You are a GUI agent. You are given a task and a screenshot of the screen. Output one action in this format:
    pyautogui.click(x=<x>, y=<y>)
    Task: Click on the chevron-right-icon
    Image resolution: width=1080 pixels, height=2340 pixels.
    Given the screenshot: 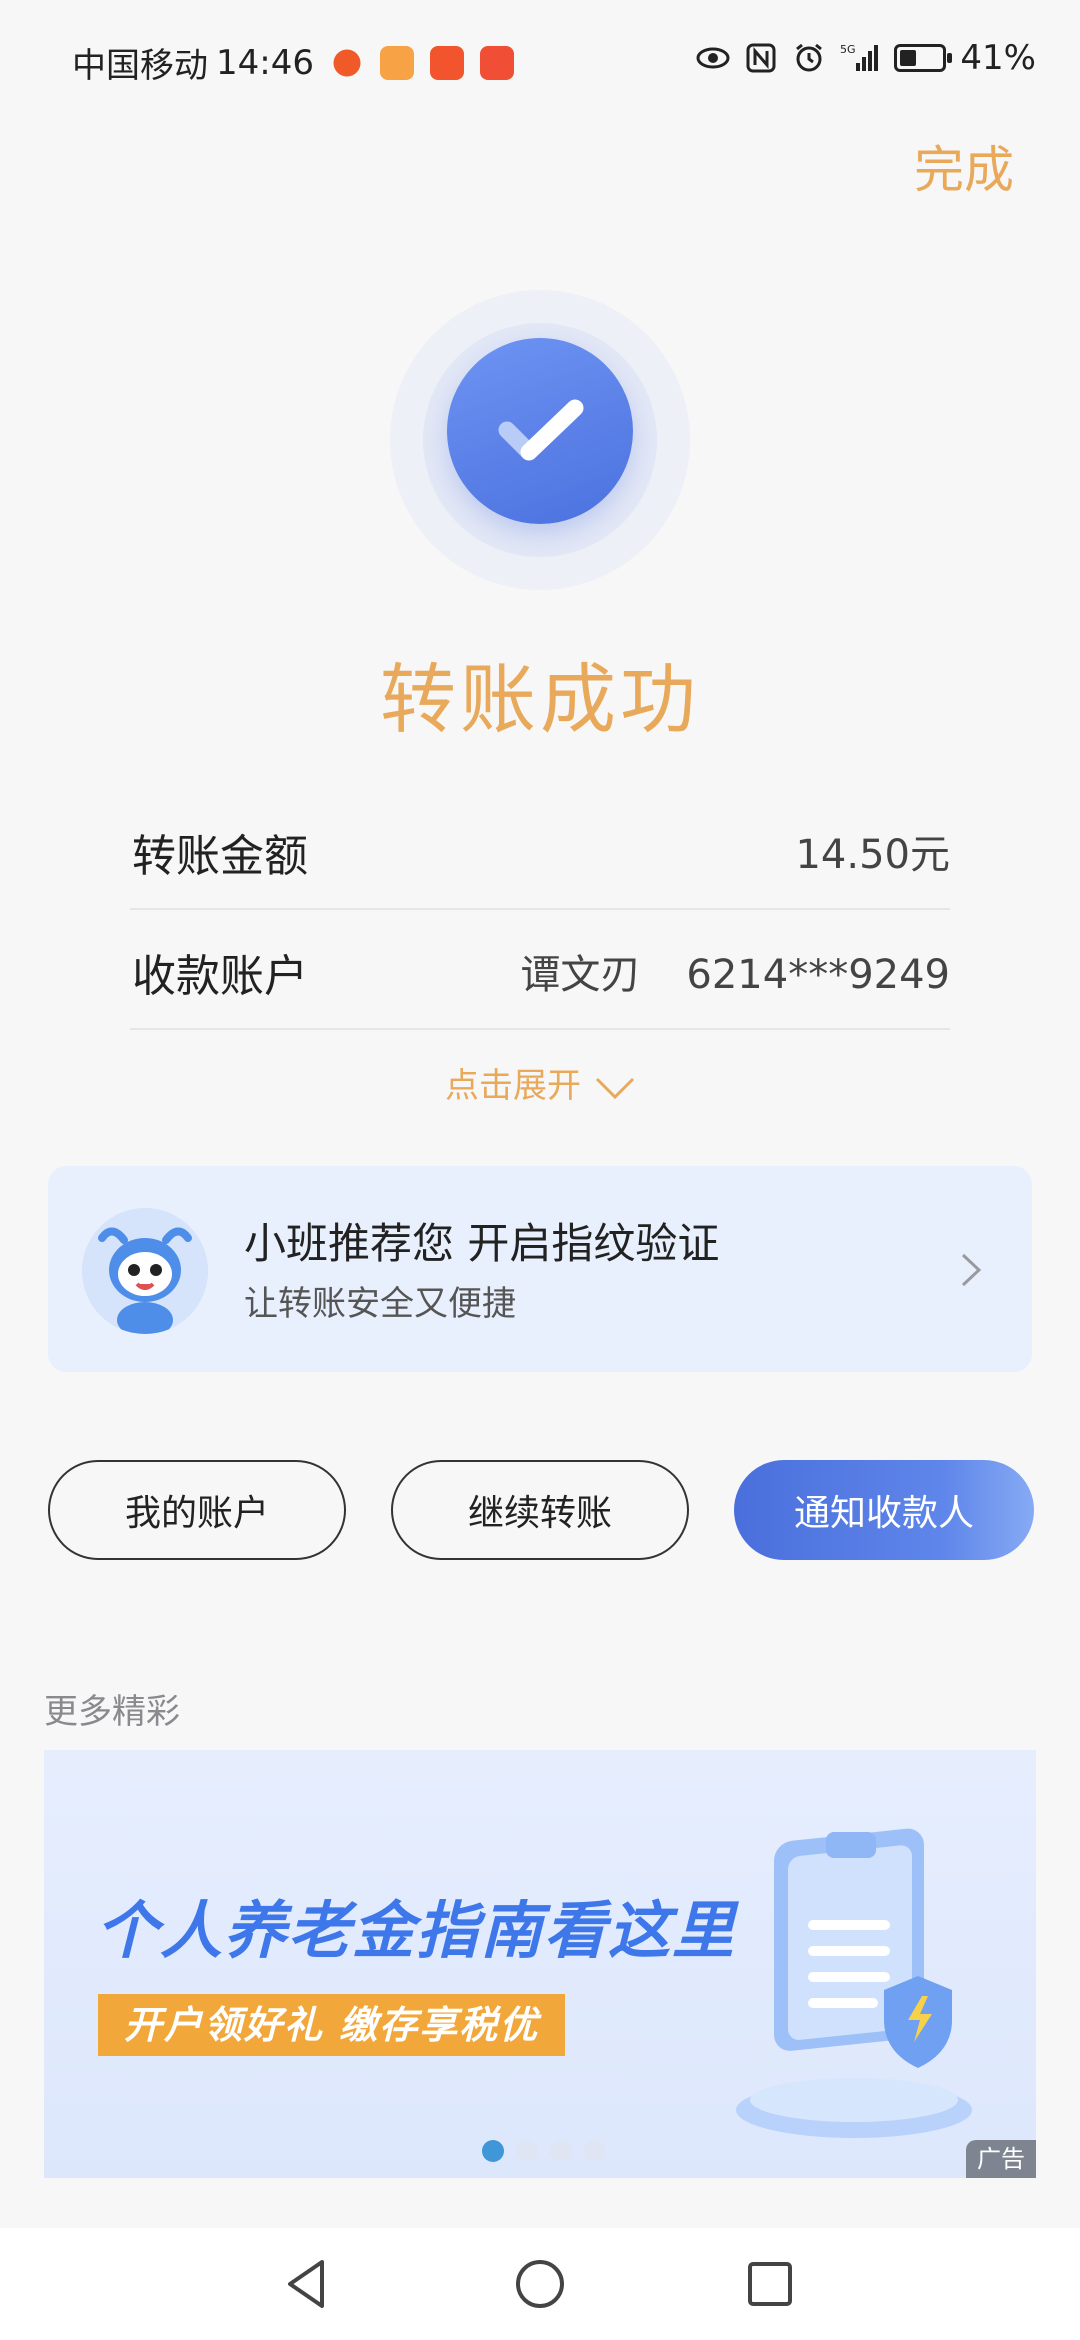 What is the action you would take?
    pyautogui.click(x=971, y=1270)
    